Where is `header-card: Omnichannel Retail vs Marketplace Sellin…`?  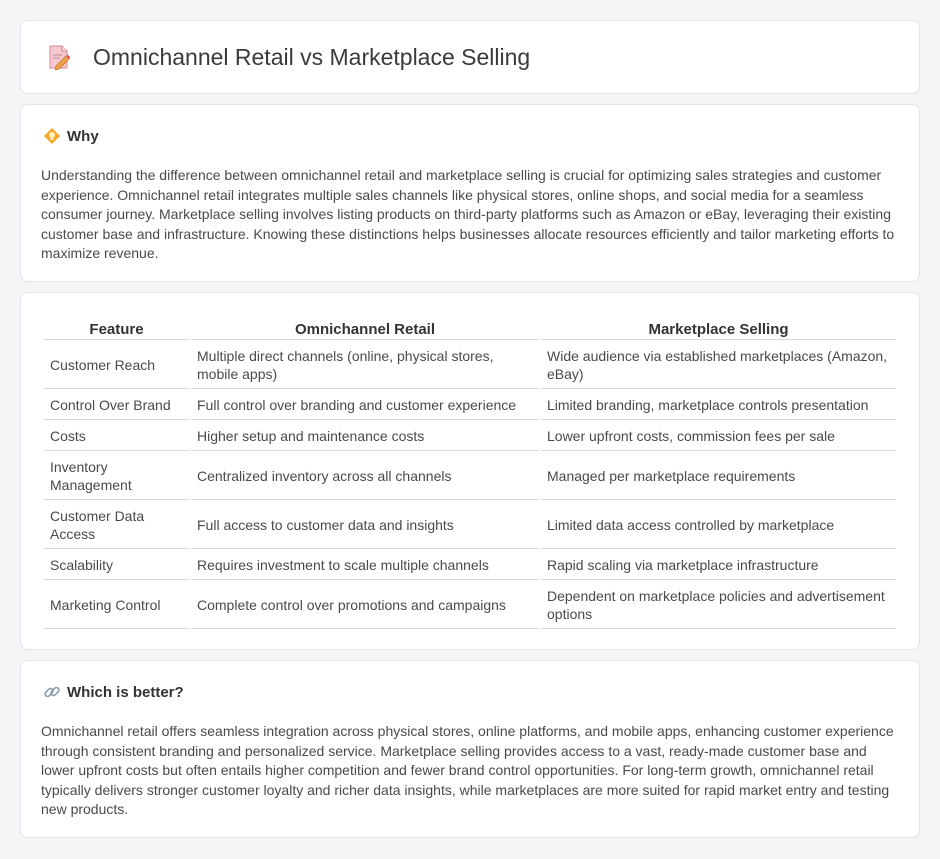
header-card: Omnichannel Retail vs Marketplace Sellin… is located at coordinates (470, 57).